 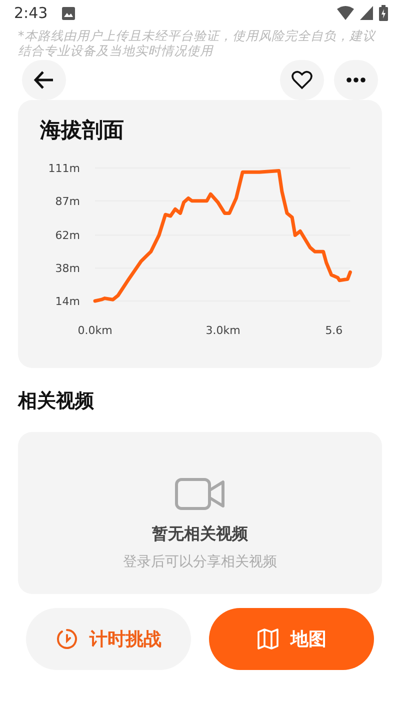 What do you see at coordinates (383, 13) in the screenshot?
I see `battery-icon` at bounding box center [383, 13].